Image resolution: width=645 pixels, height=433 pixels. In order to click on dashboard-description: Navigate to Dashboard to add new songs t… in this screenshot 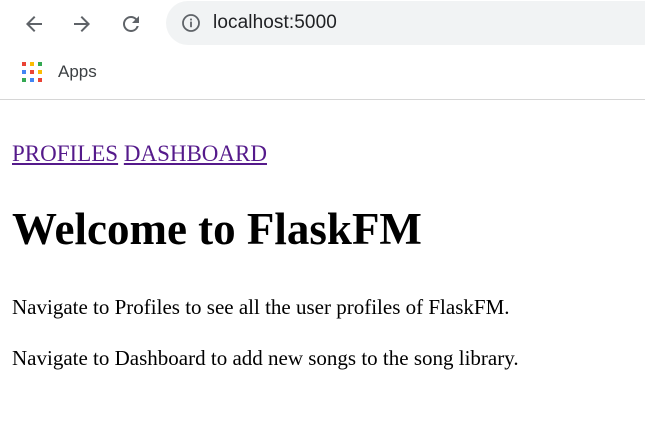, I will do `click(265, 358)`.